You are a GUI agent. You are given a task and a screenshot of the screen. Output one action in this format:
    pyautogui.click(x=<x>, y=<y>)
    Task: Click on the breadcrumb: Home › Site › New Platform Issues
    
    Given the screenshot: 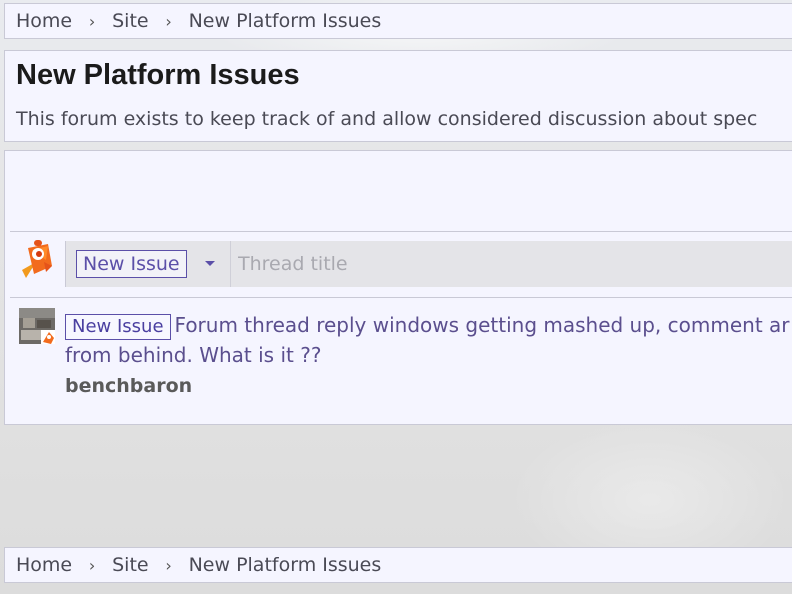 What is the action you would take?
    pyautogui.click(x=398, y=21)
    